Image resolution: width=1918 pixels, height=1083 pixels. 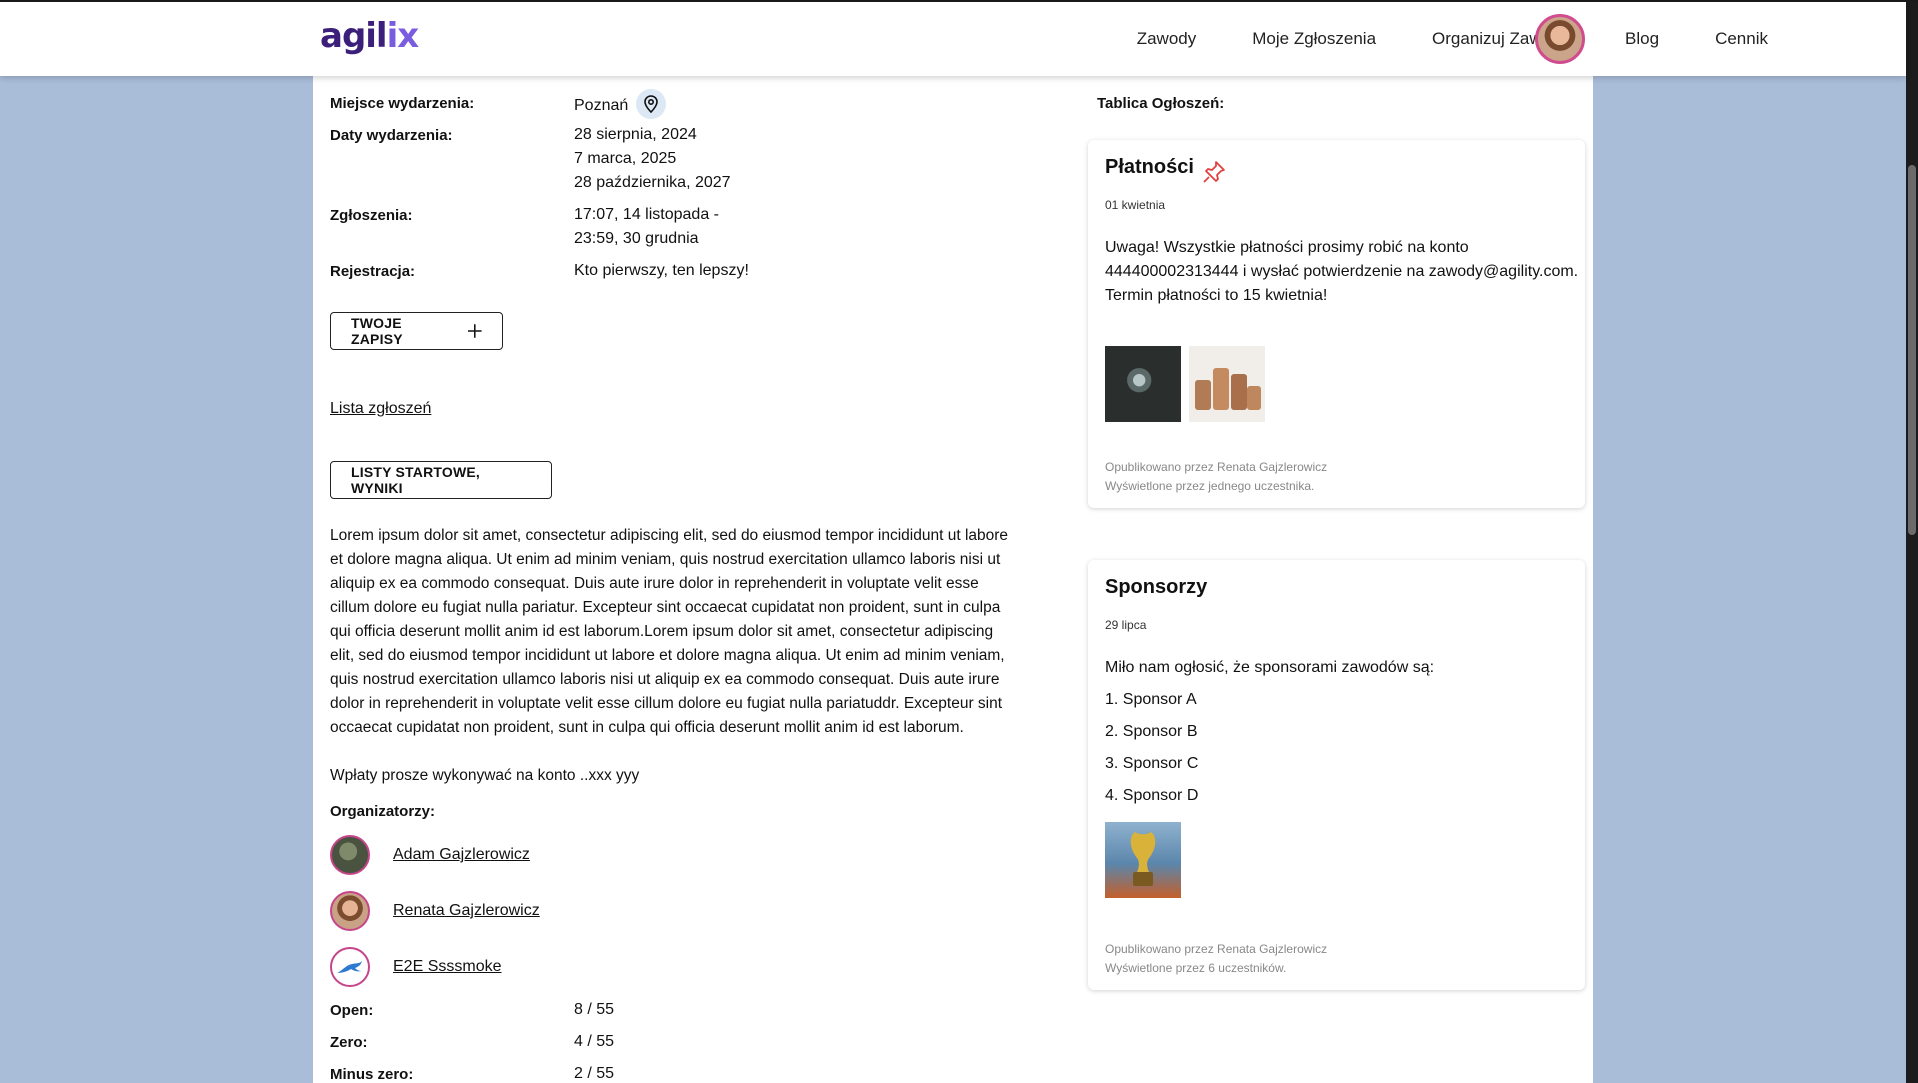 What do you see at coordinates (636, 238) in the screenshot?
I see `signup-end: 23:59, 30 grudnia` at bounding box center [636, 238].